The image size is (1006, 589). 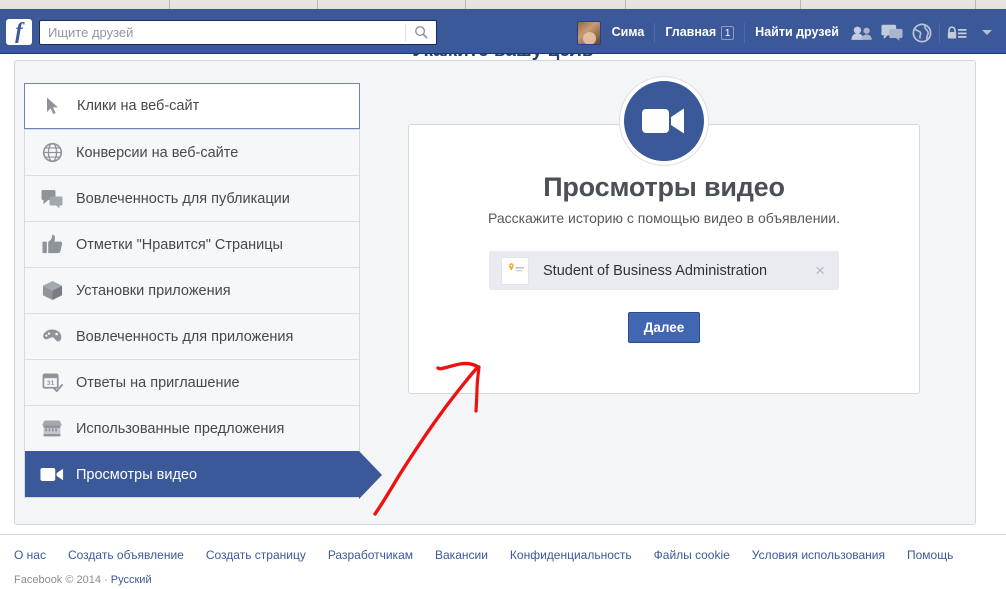 I want to click on footer-link-9: Помощь, so click(x=930, y=555).